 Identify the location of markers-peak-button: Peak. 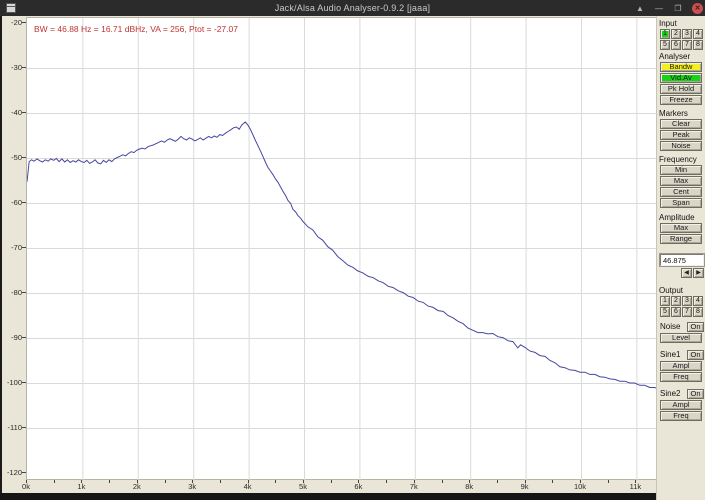
(681, 135).